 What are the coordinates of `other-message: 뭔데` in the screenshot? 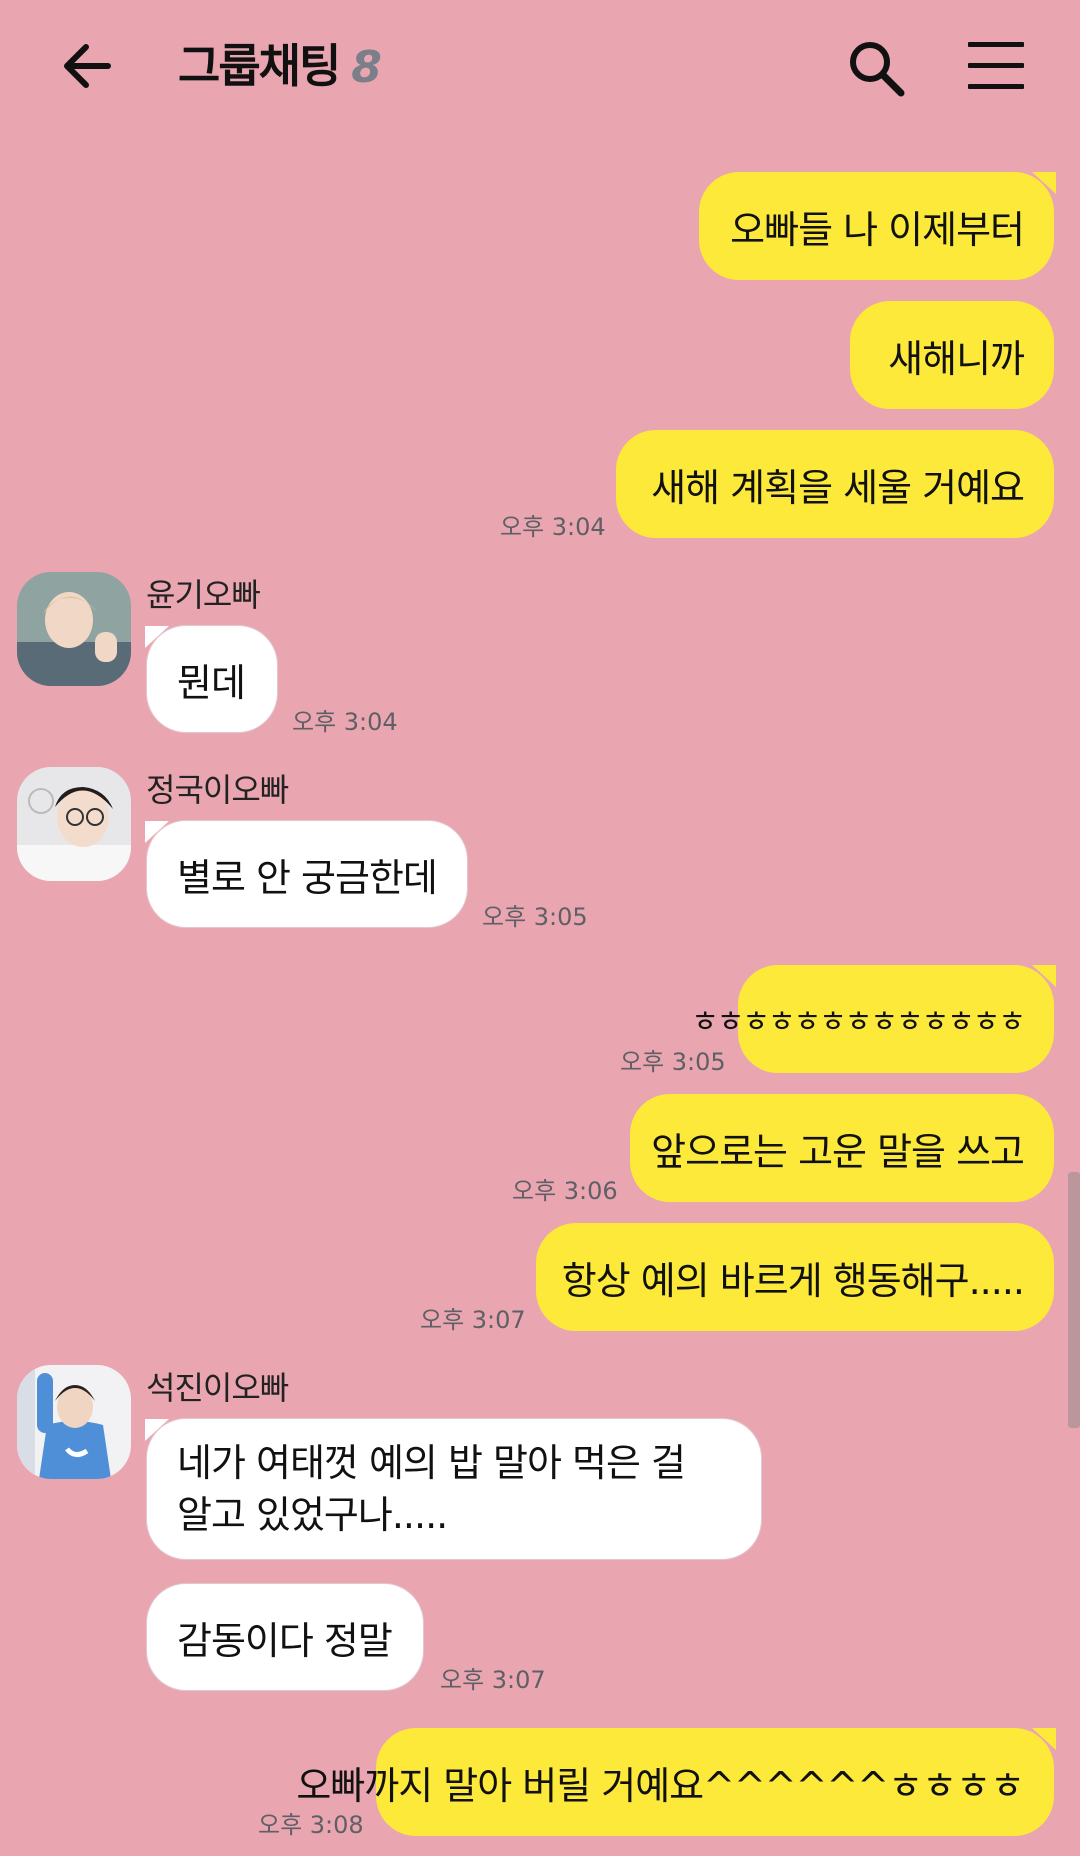 It's located at (211, 679).